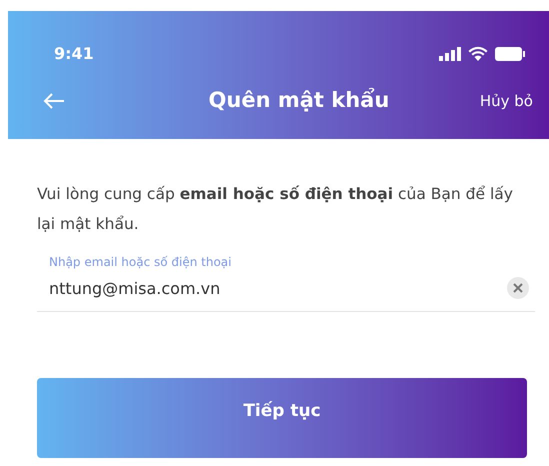 Image resolution: width=549 pixels, height=466 pixels. What do you see at coordinates (74, 53) in the screenshot?
I see `status-time: 9:41` at bounding box center [74, 53].